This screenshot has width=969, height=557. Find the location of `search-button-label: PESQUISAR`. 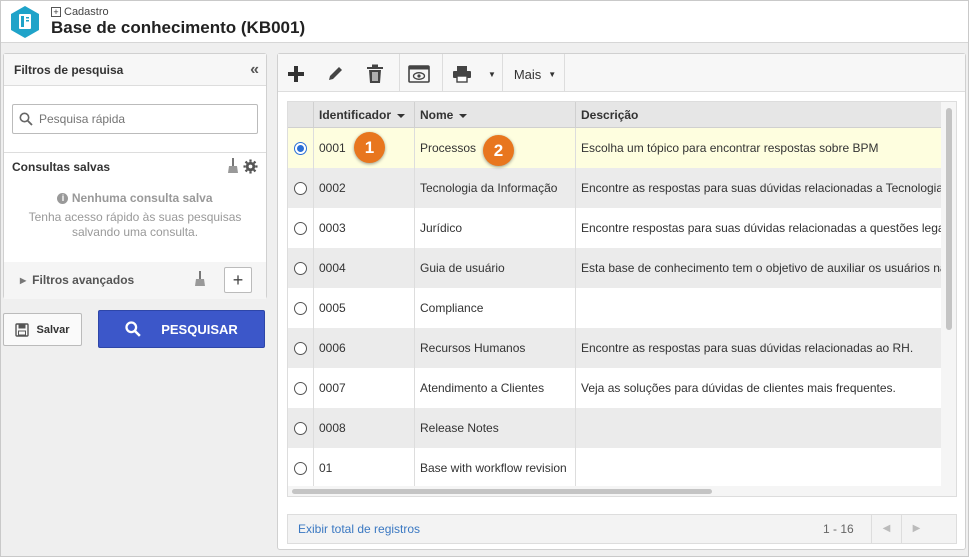

search-button-label: PESQUISAR is located at coordinates (199, 329).